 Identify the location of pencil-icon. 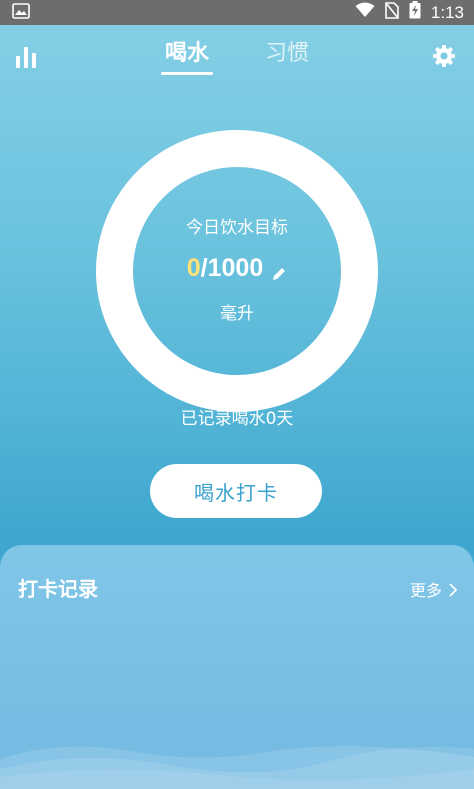
(279, 270).